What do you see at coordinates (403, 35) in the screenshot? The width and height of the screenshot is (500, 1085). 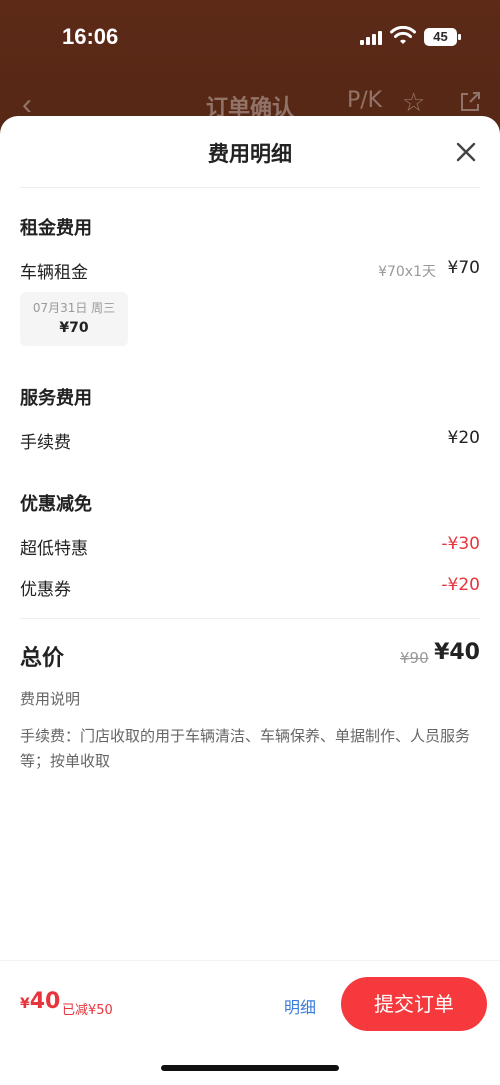 I see `wifi-icon` at bounding box center [403, 35].